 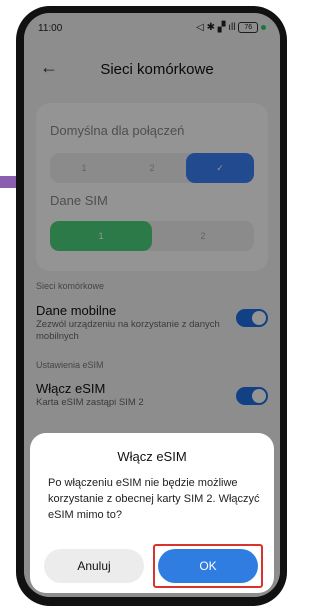 I want to click on cancel-button: Anuluj, so click(x=94, y=566).